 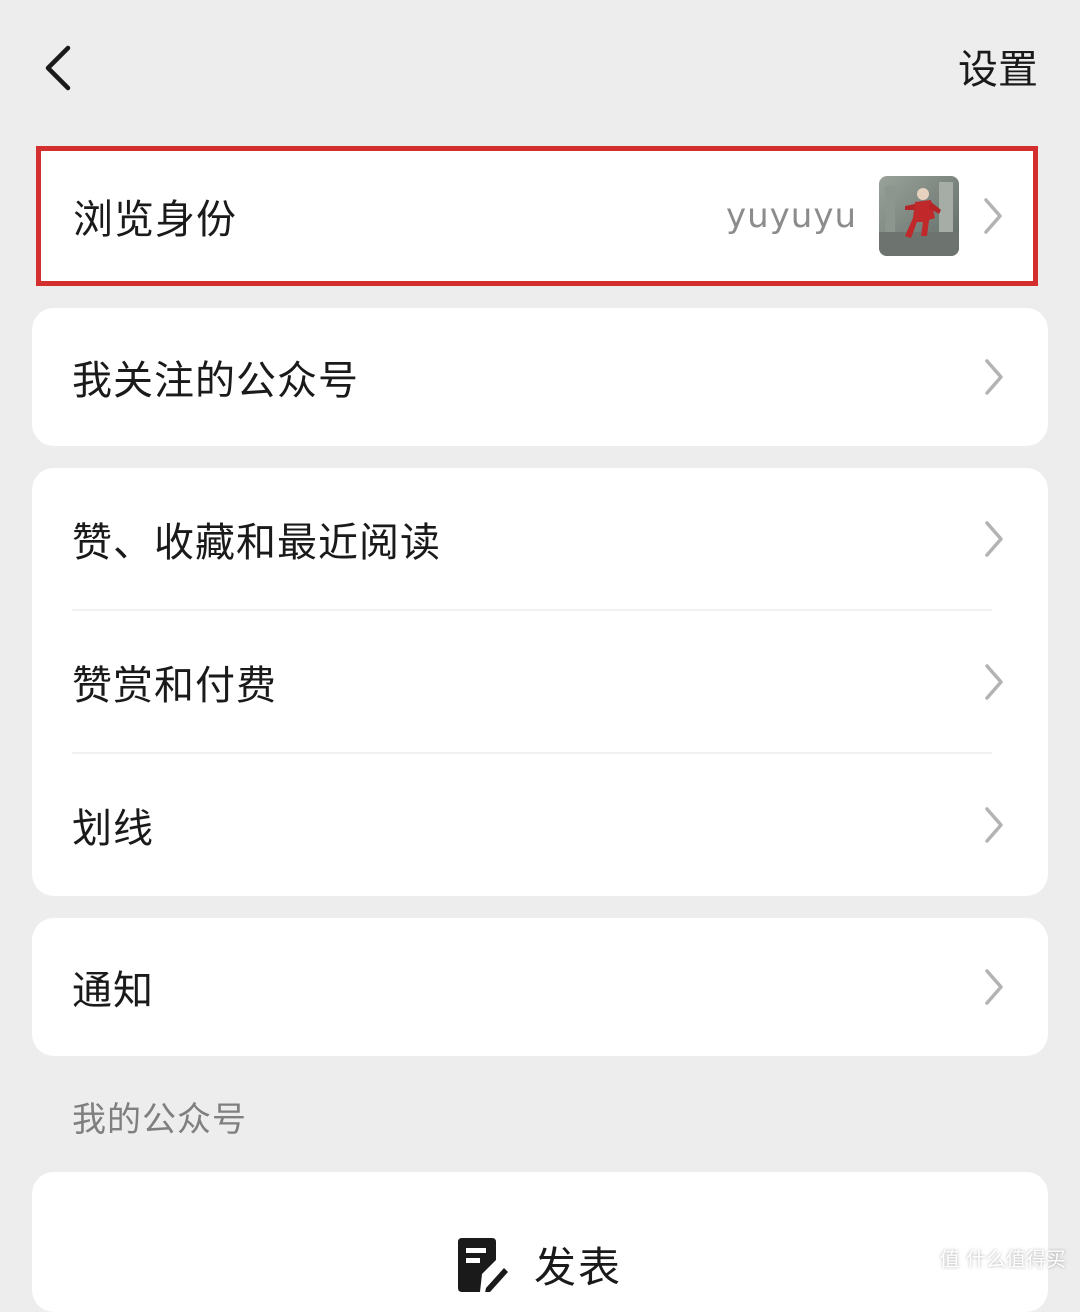 I want to click on likes-favorites-recent-row: 赞、收藏和最近阅读, so click(x=540, y=538).